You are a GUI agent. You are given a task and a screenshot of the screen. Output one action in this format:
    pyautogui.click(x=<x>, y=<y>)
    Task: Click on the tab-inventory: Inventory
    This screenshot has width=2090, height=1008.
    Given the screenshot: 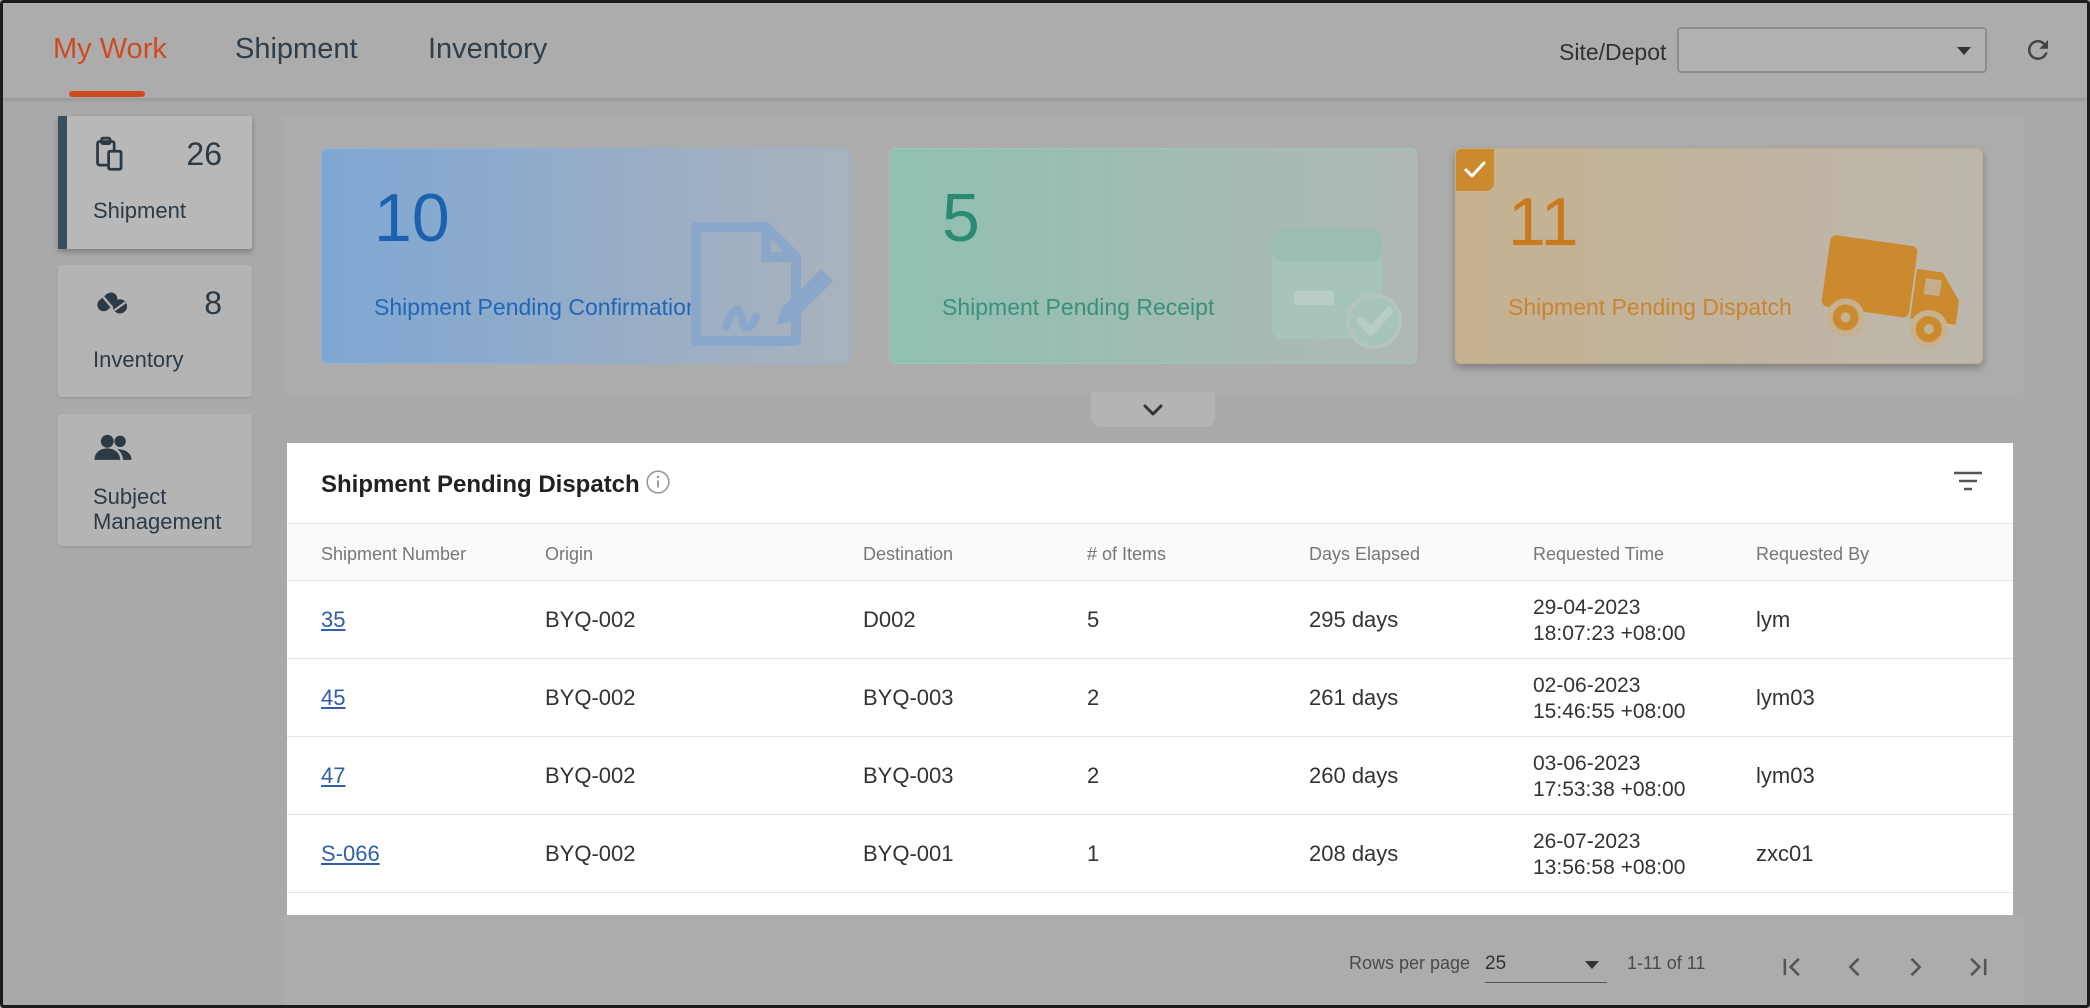 What is the action you would take?
    pyautogui.click(x=487, y=49)
    